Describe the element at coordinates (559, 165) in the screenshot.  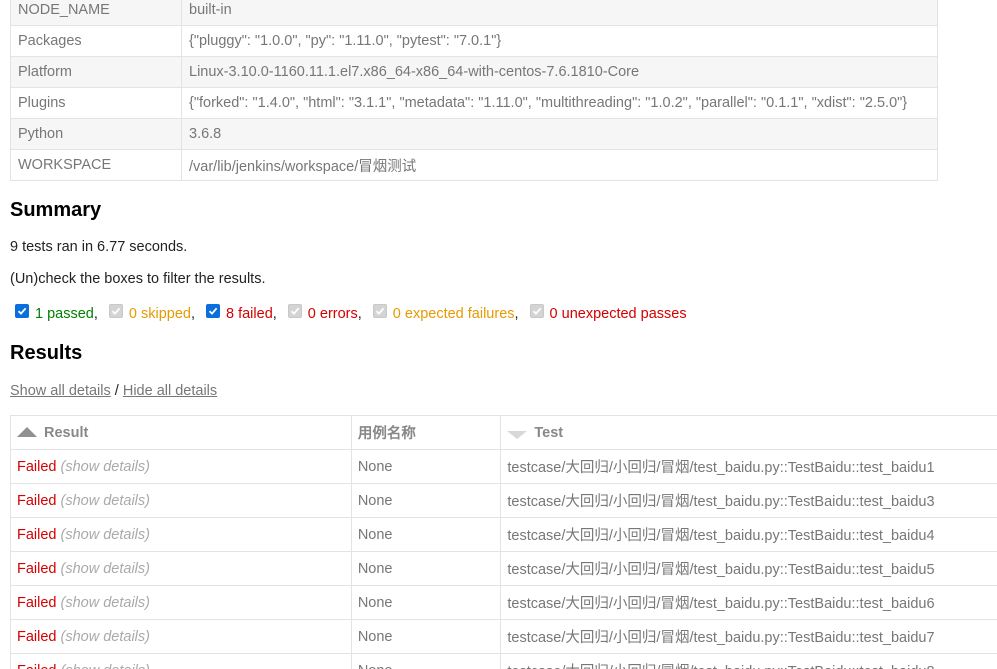
I see `environment-value: /var/lib/jenkins/workspace/冒烟测试` at that location.